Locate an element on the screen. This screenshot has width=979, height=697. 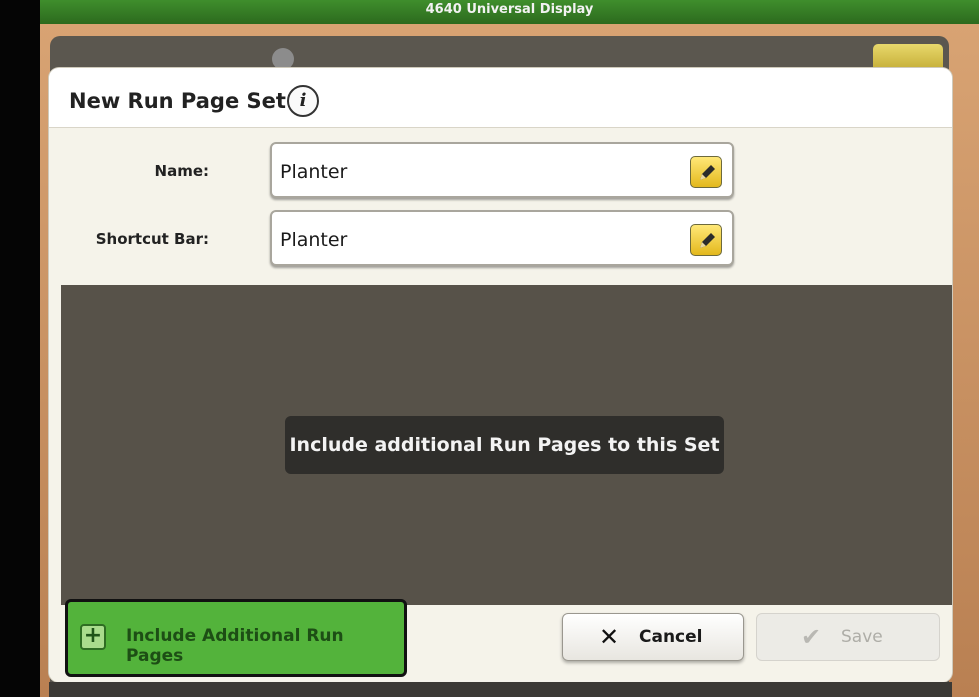
left-bezel is located at coordinates (20, 348).